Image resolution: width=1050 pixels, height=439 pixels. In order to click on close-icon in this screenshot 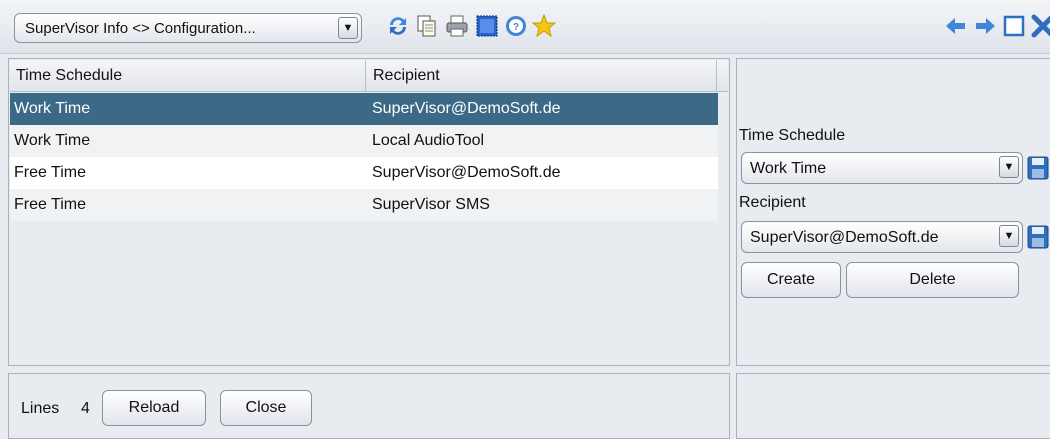, I will do `click(1040, 26)`.